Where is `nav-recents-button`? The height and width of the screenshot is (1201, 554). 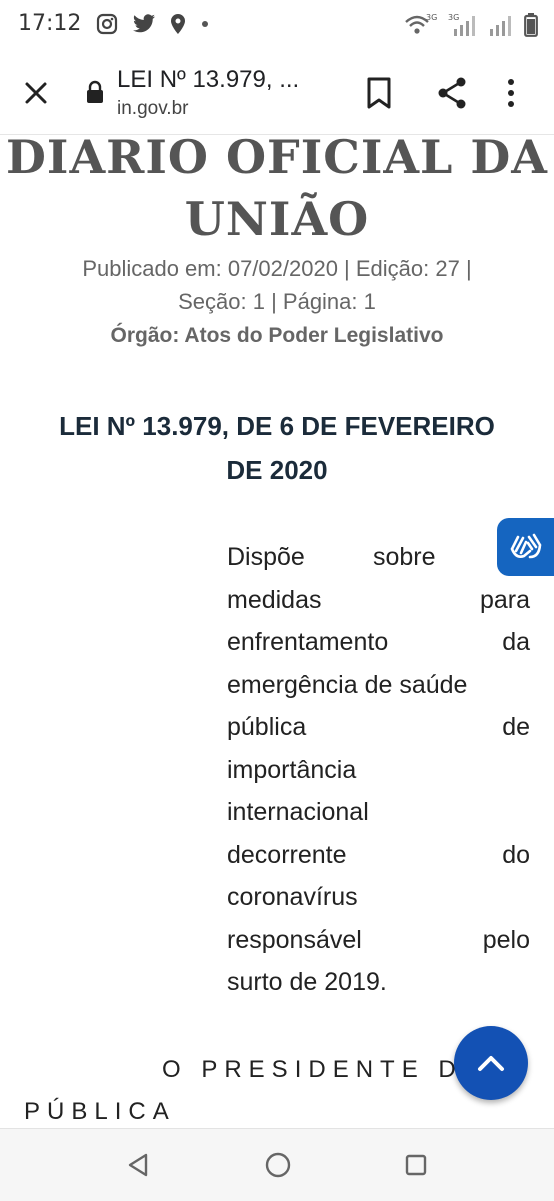 nav-recents-button is located at coordinates (416, 1167).